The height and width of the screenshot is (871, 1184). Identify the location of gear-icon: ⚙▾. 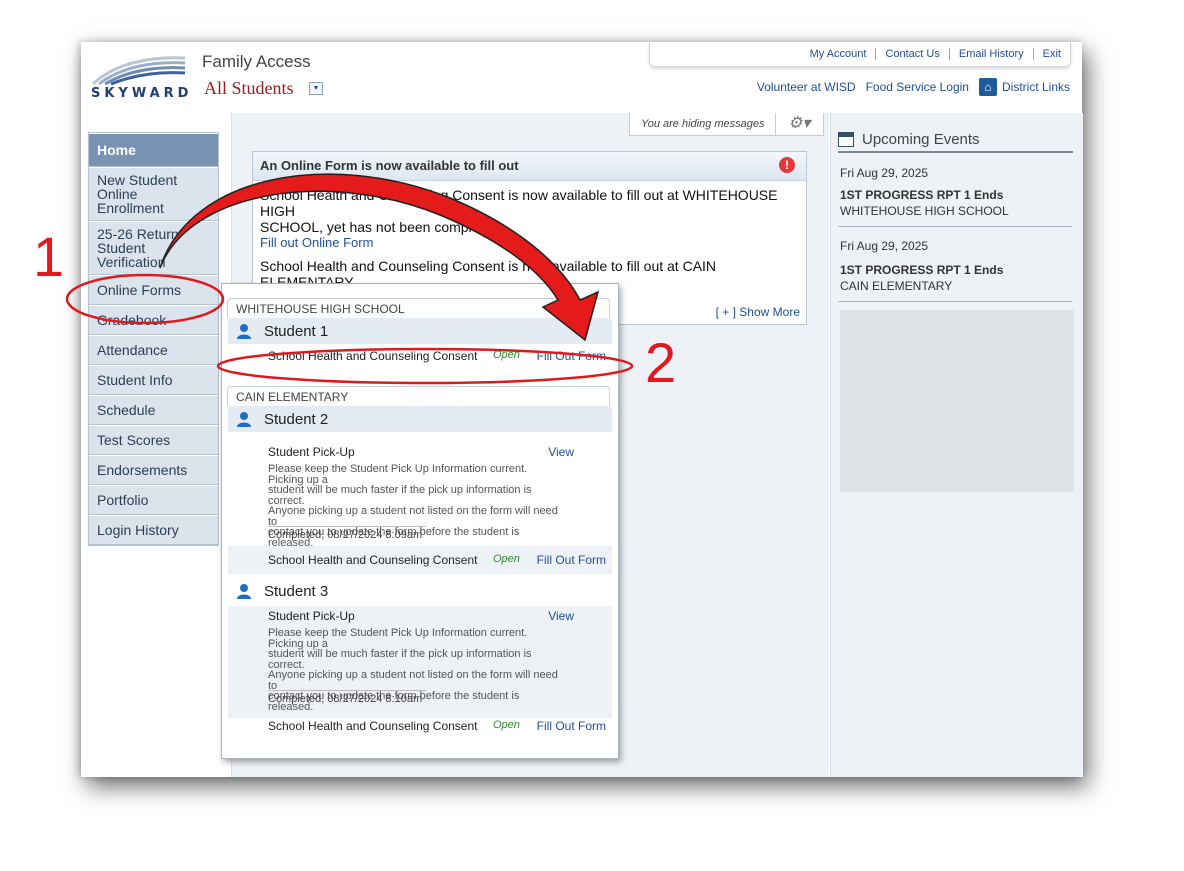
(792, 124).